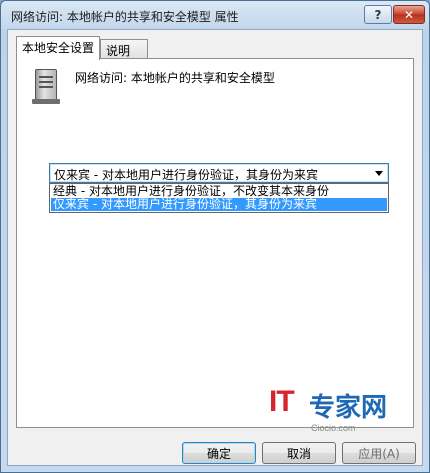  What do you see at coordinates (175, 78) in the screenshot?
I see `policy-title: 网络访问: 本地帐户的共享和安全模型` at bounding box center [175, 78].